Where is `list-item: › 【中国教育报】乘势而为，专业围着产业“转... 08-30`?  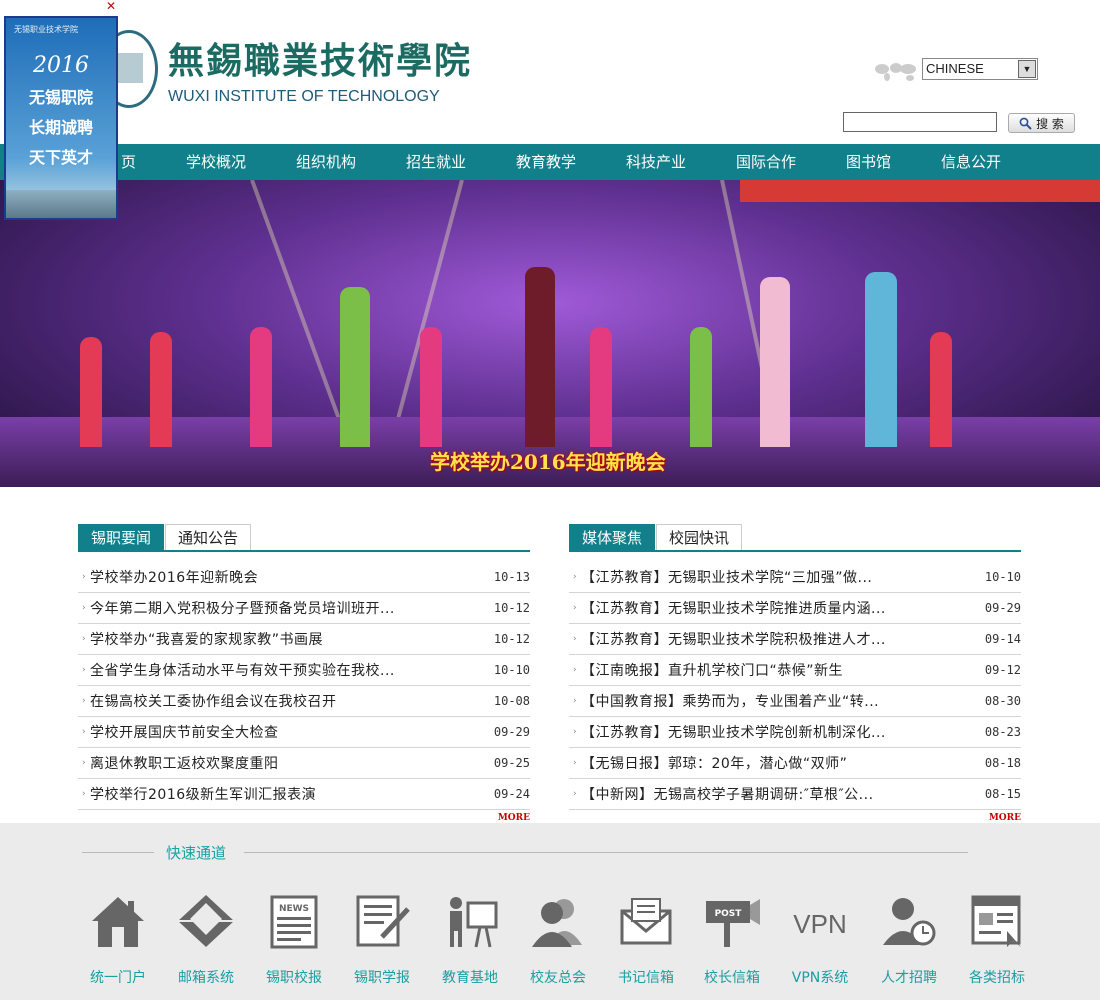
list-item: › 【中国教育报】乘势而为，专业围着产业“转... 08-30 is located at coordinates (795, 701).